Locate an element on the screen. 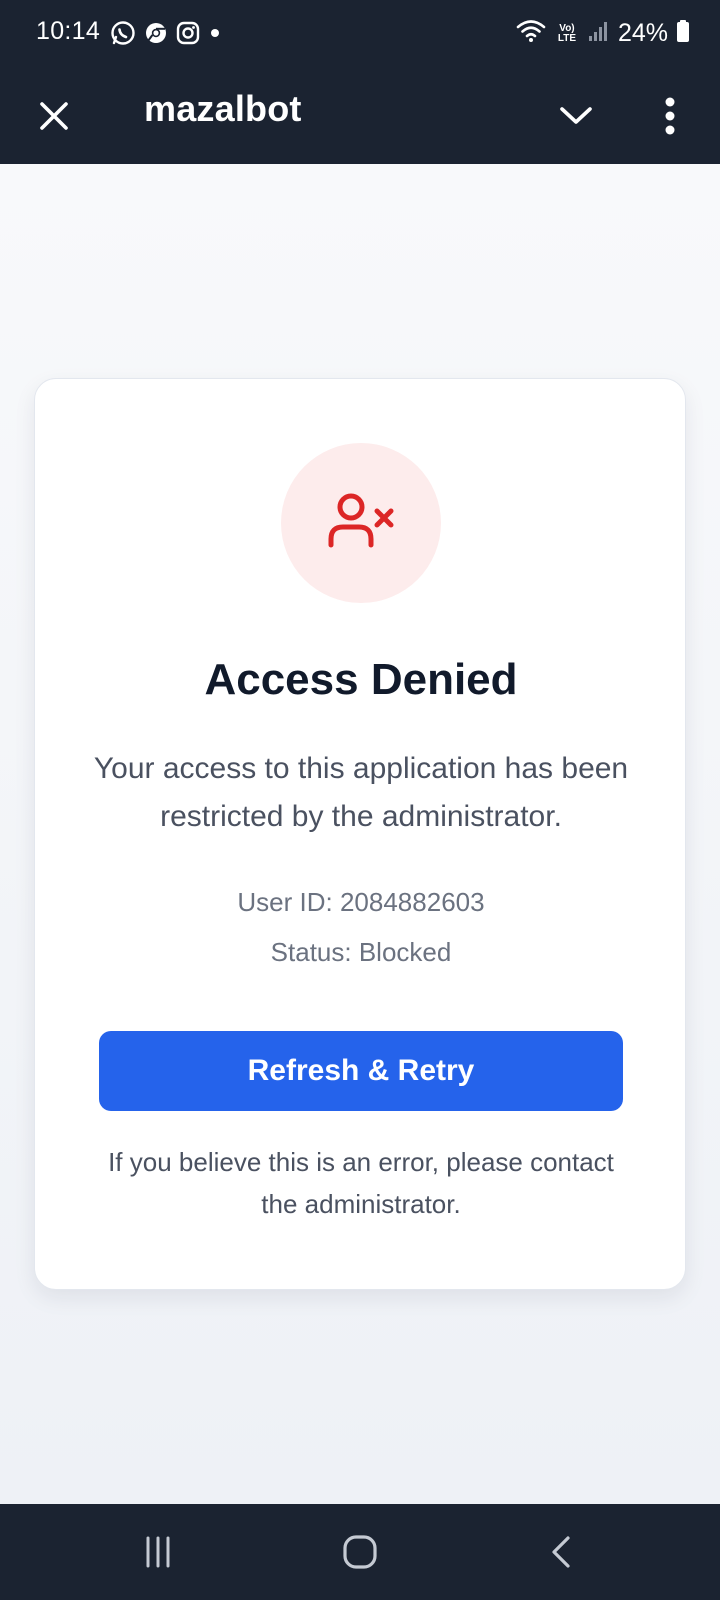  notification-icons is located at coordinates (166, 33).